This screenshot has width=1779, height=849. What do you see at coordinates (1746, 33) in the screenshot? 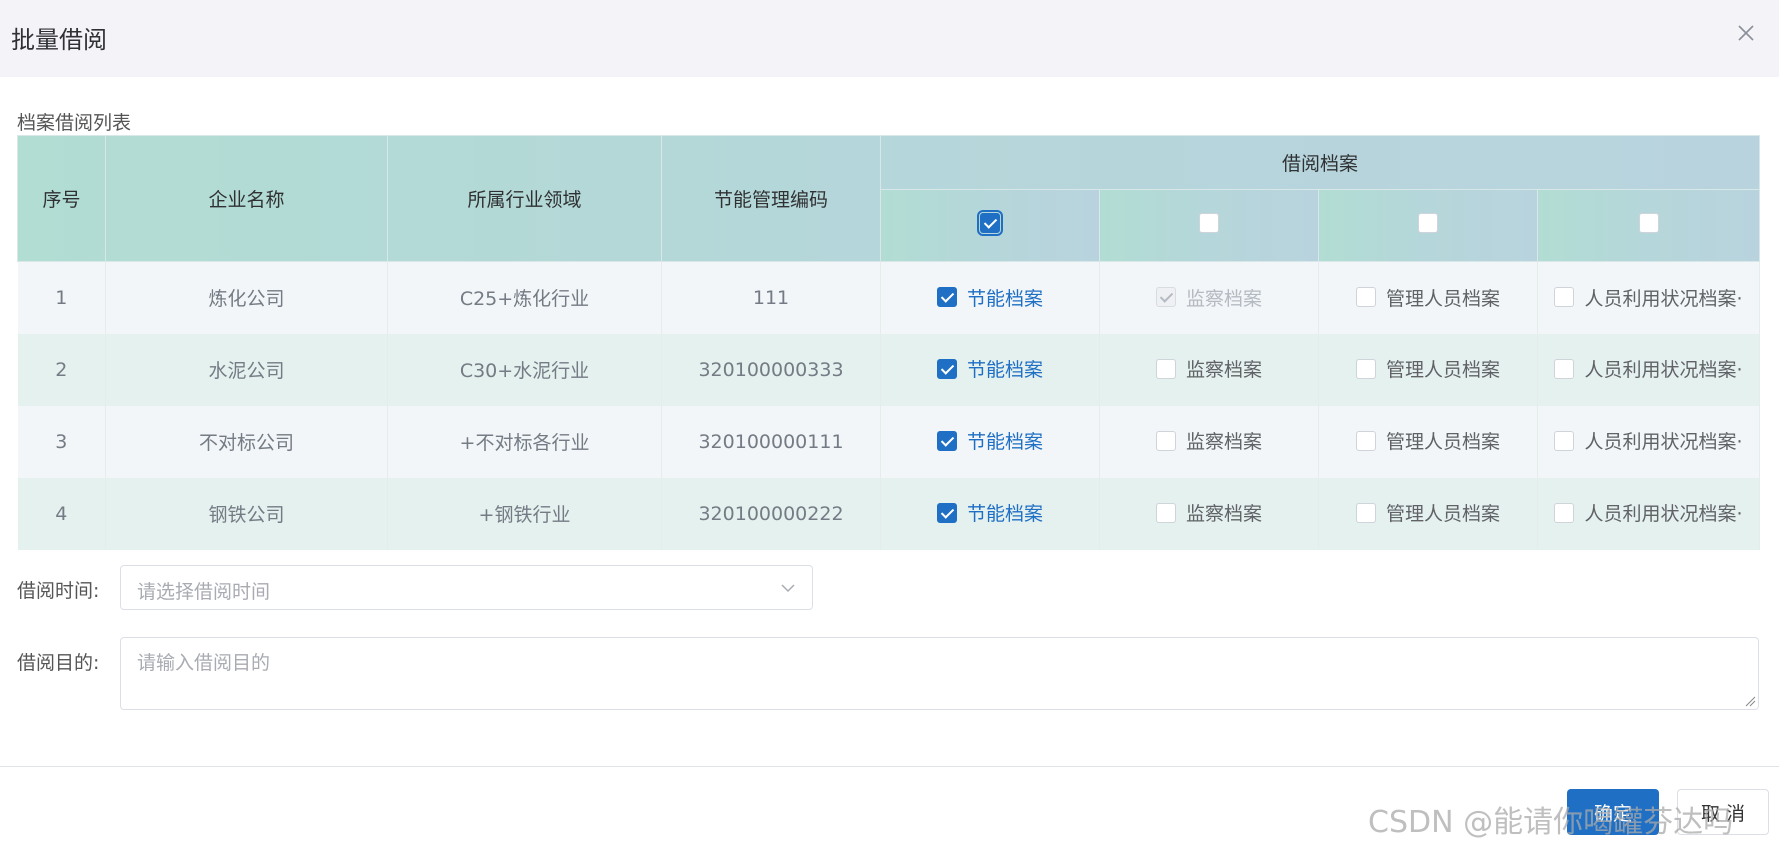
I see `close-icon` at bounding box center [1746, 33].